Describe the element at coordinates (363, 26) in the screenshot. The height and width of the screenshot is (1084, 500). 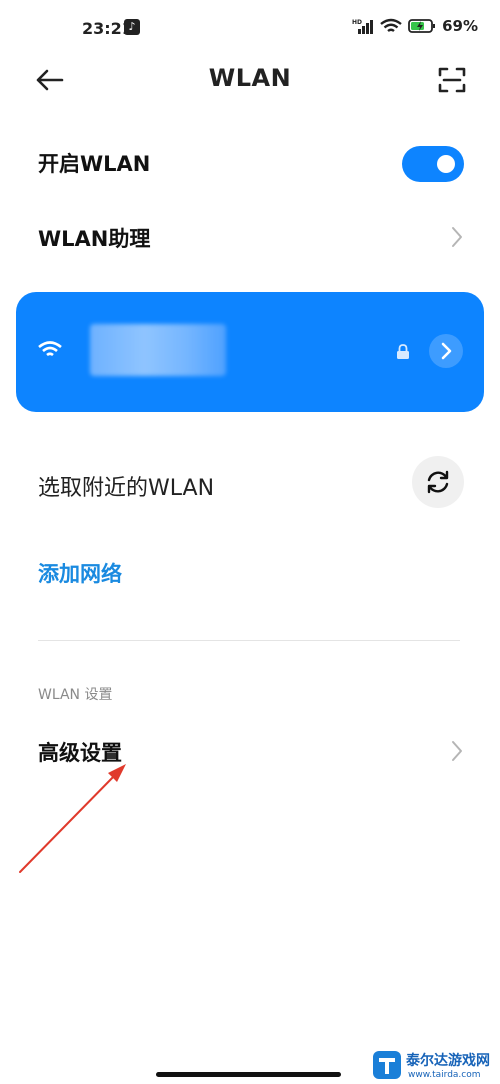
I see `signal-icon: HD` at that location.